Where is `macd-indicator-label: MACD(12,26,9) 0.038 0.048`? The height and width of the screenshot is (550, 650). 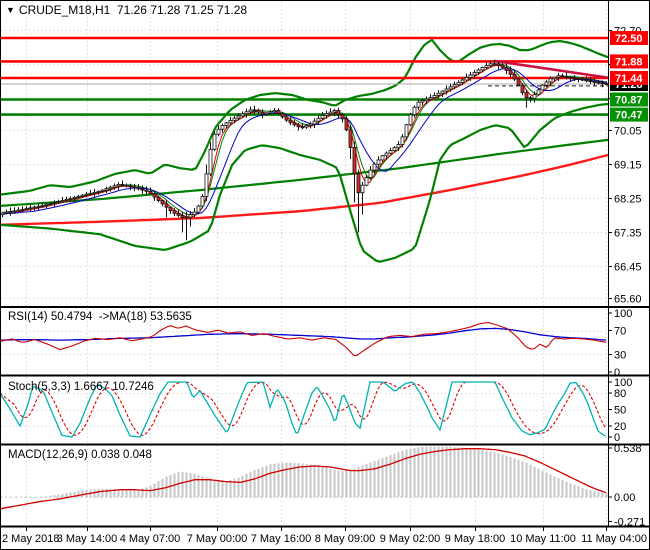
macd-indicator-label: MACD(12,26,9) 0.038 0.048 is located at coordinates (80, 455).